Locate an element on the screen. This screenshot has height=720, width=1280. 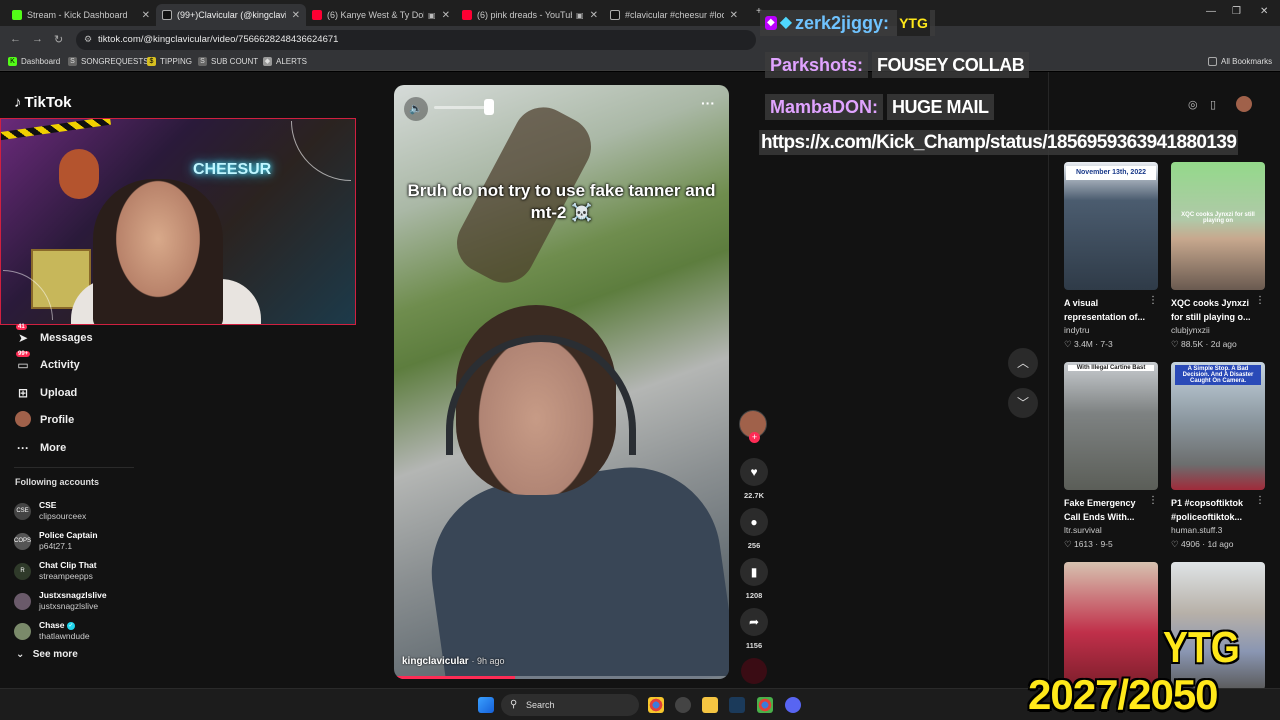
minimize-icon: — is located at coordinates (1211, 11).